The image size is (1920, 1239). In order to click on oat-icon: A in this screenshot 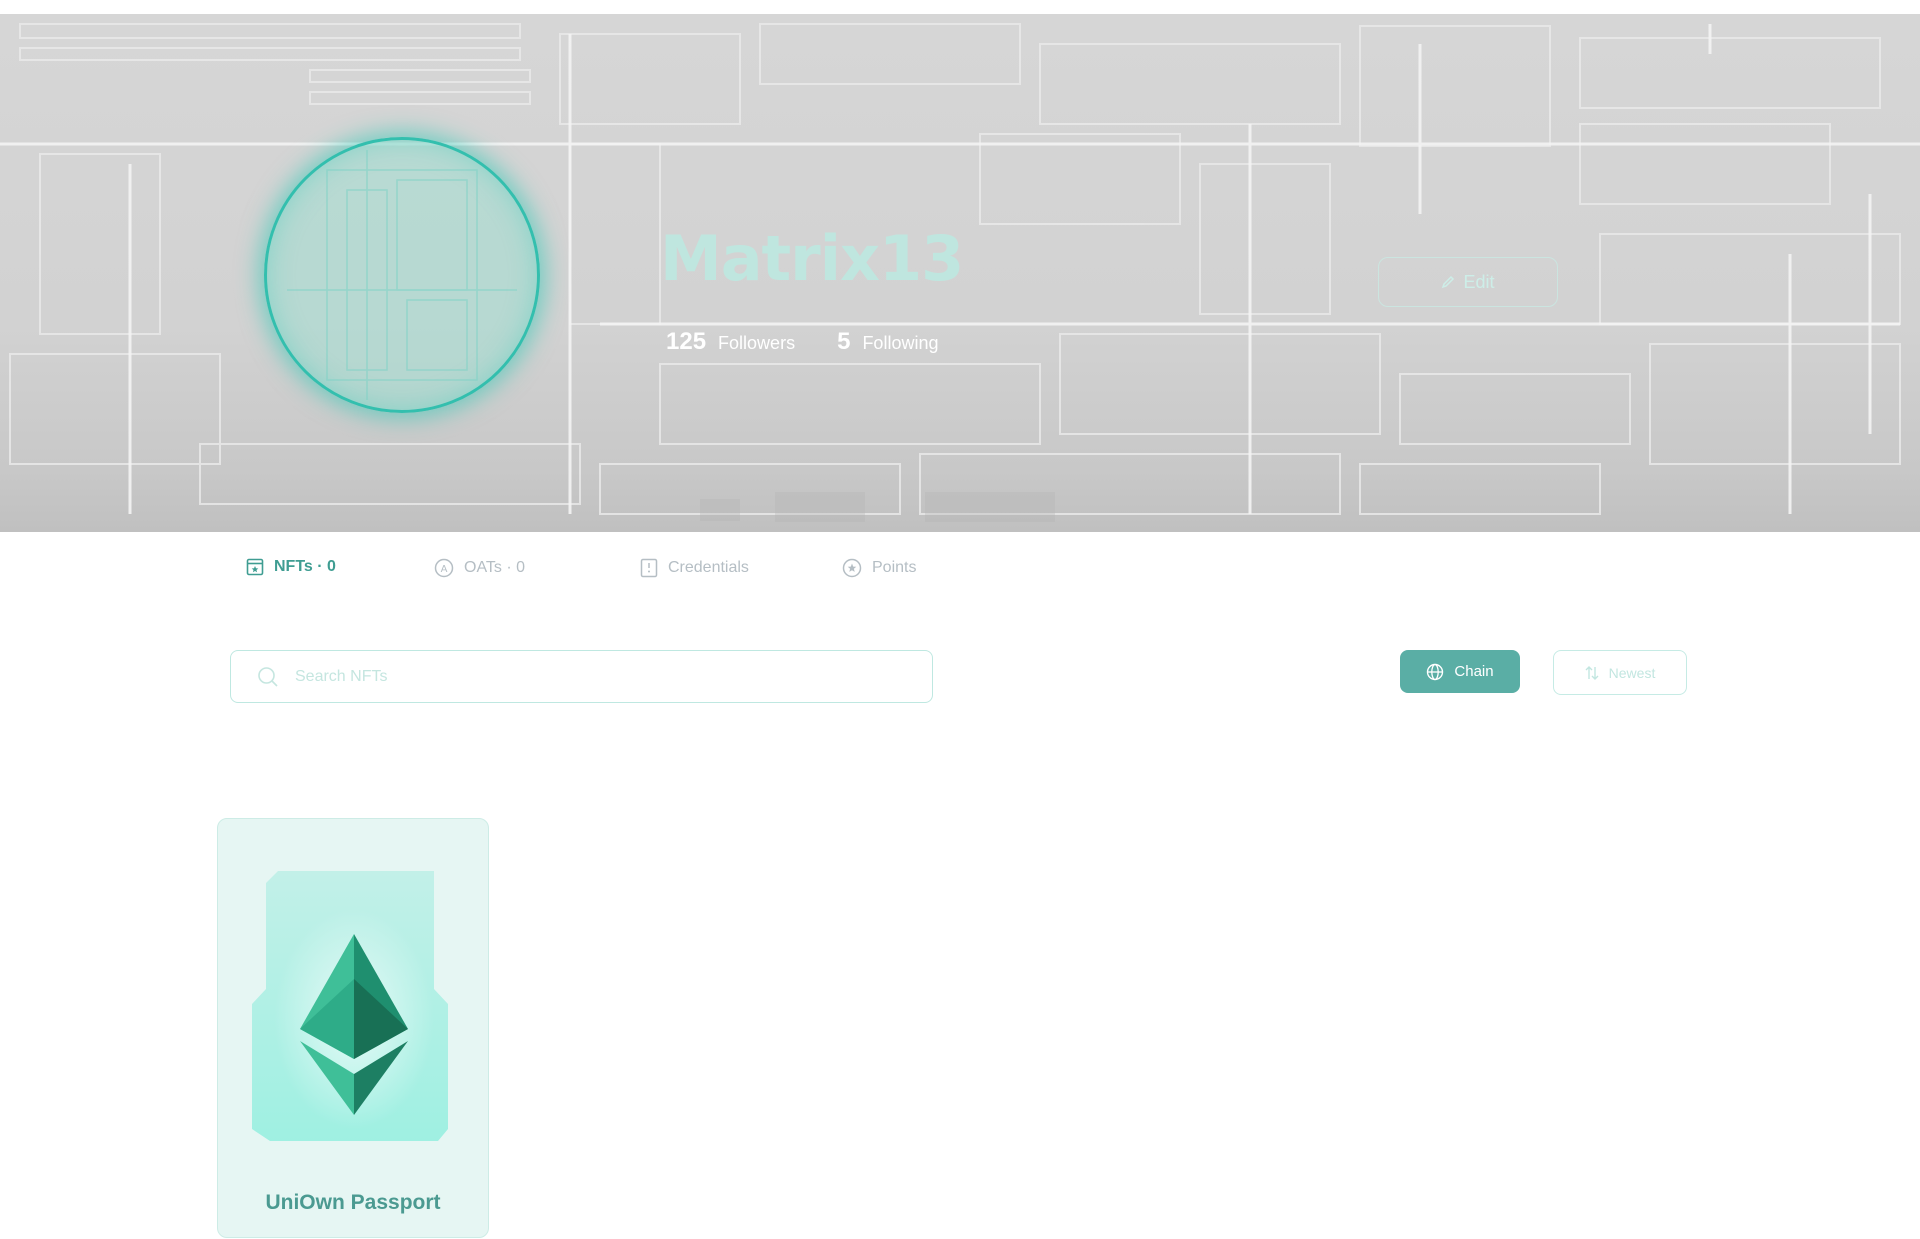, I will do `click(444, 568)`.